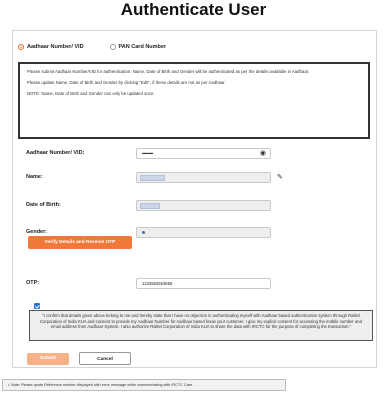 The image size is (387, 398). I want to click on gender-row: Gender:, so click(196, 232).